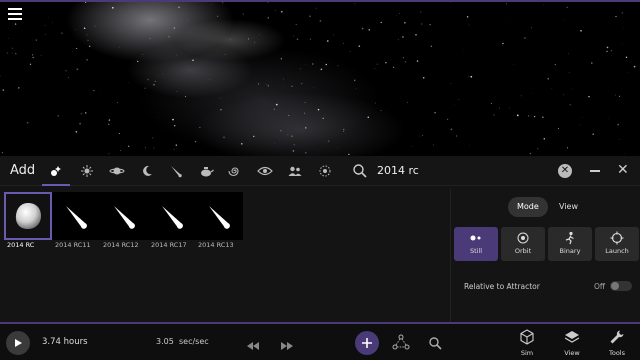 This screenshot has height=360, width=640. Describe the element at coordinates (401, 344) in the screenshot. I see `orbit-network-icon` at that location.